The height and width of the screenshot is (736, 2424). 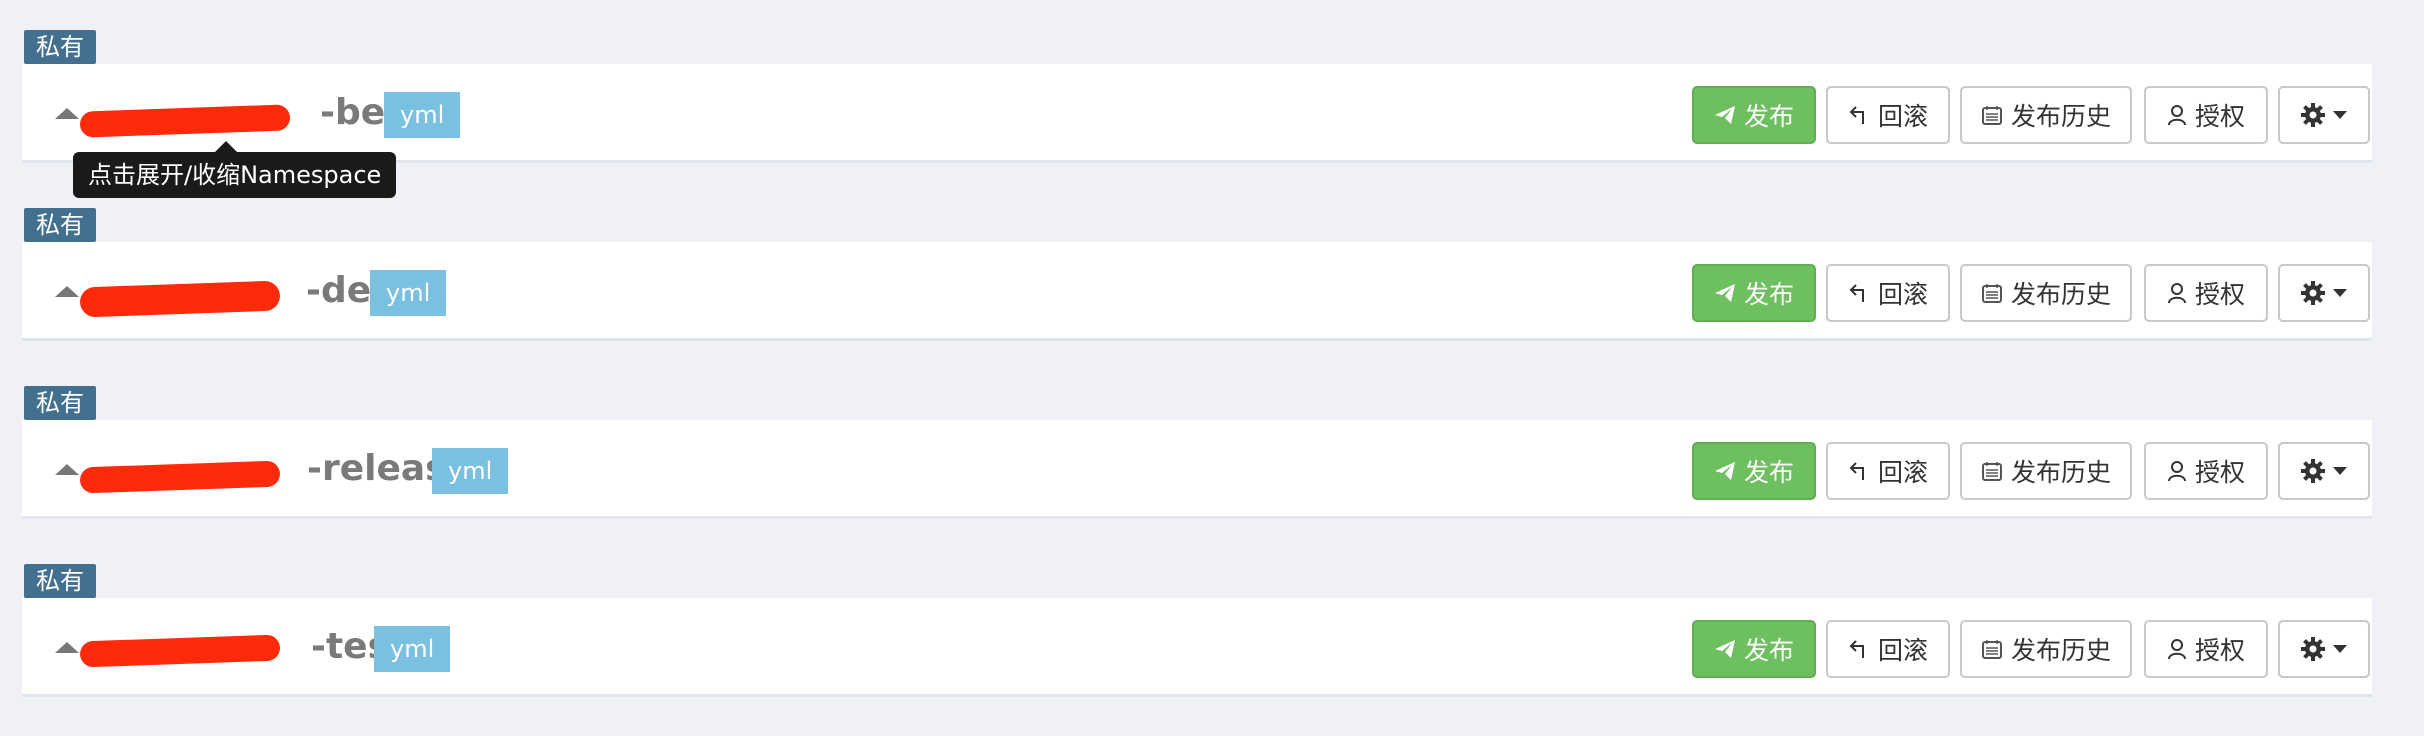 I want to click on redaction-mark, so click(x=180, y=299).